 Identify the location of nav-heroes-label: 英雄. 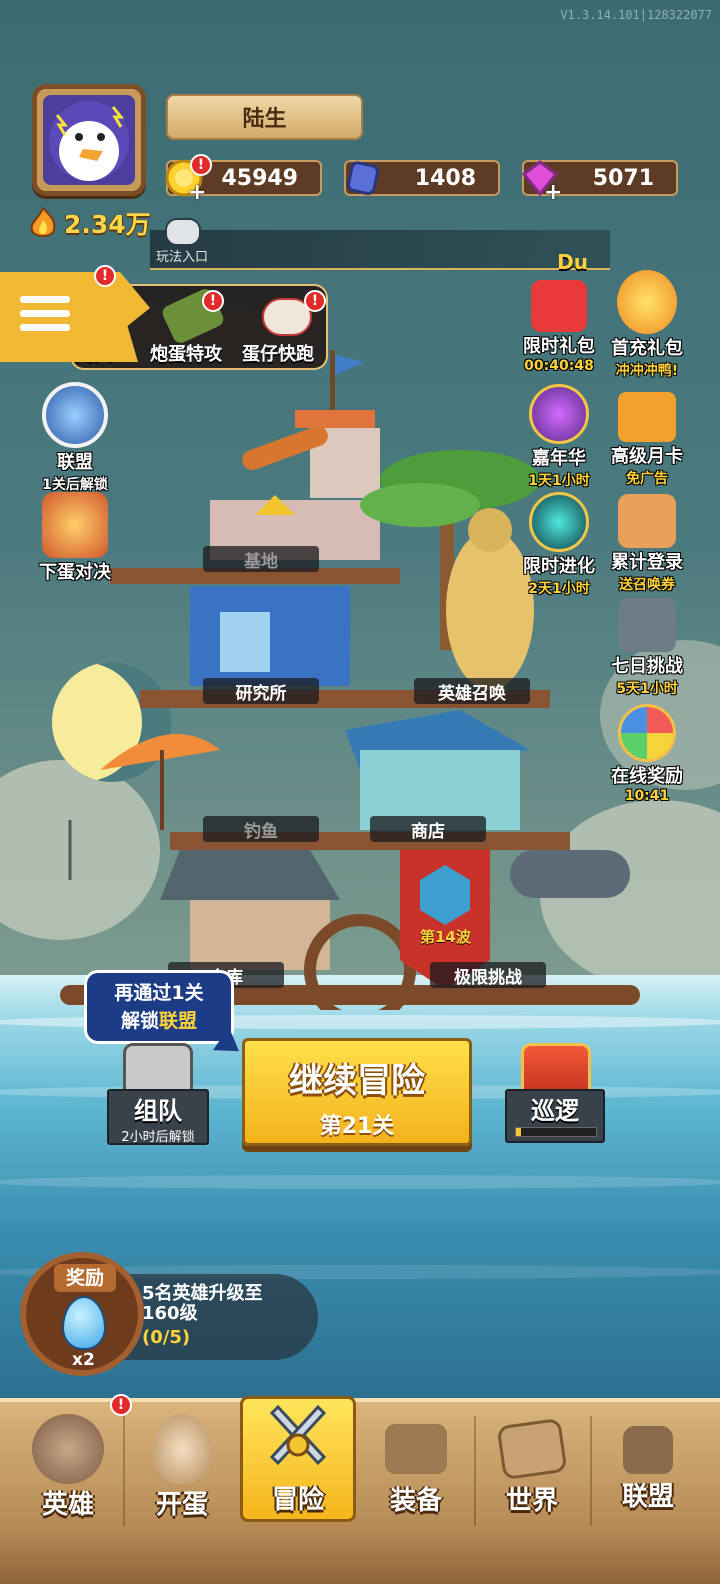
(67, 1505).